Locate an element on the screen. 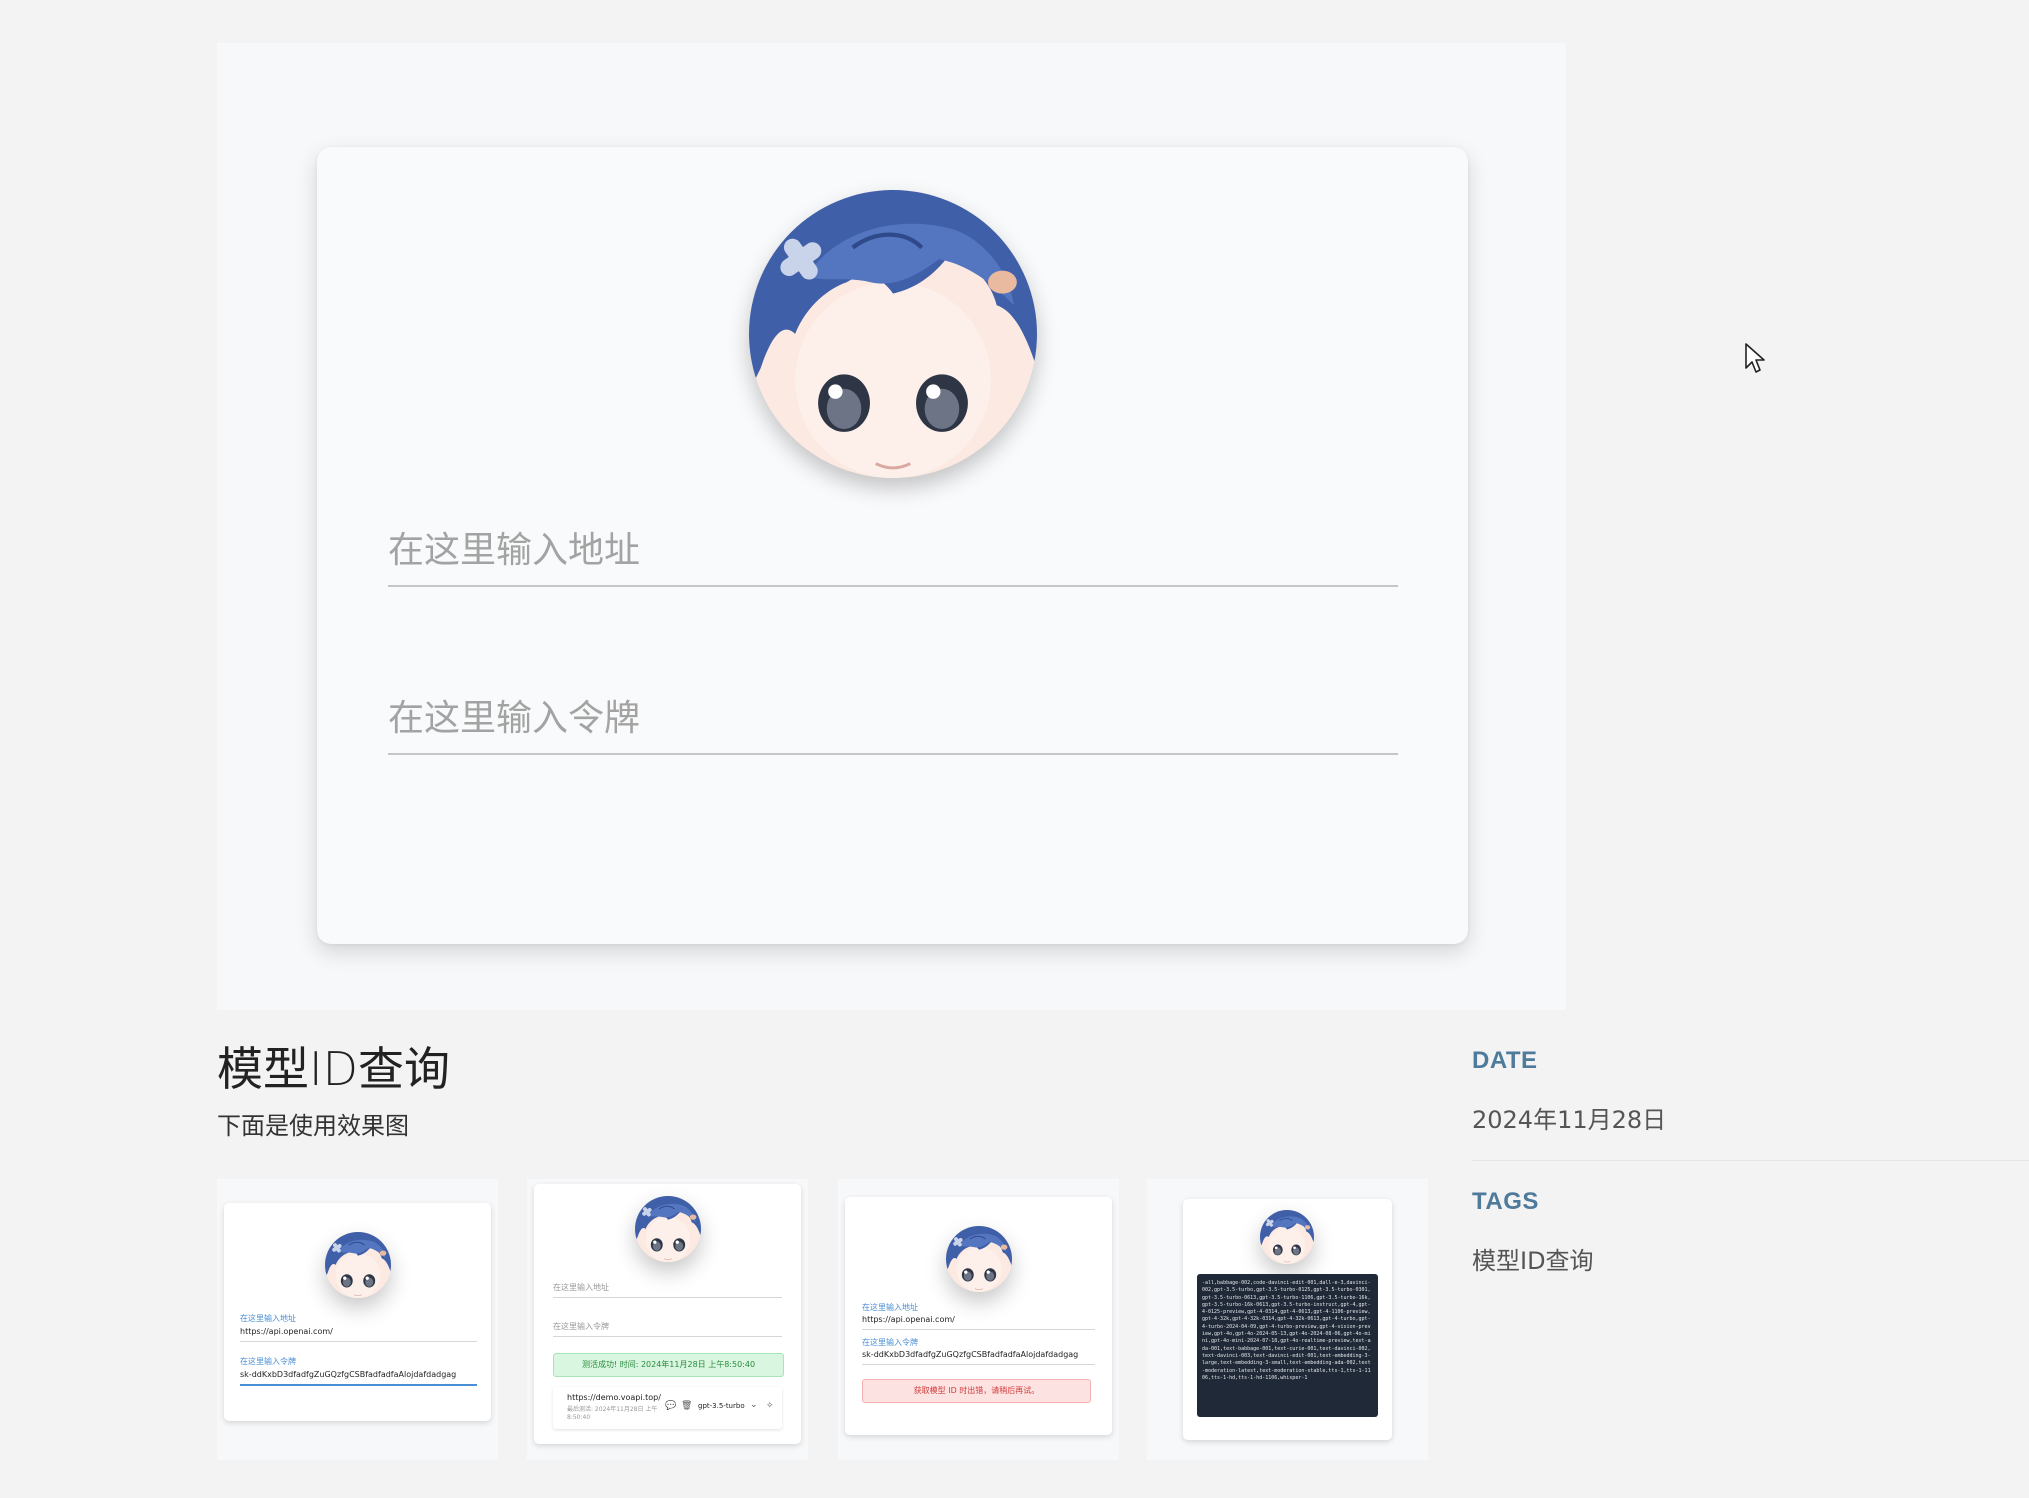 The height and width of the screenshot is (1498, 2029). address-input is located at coordinates (893, 557).